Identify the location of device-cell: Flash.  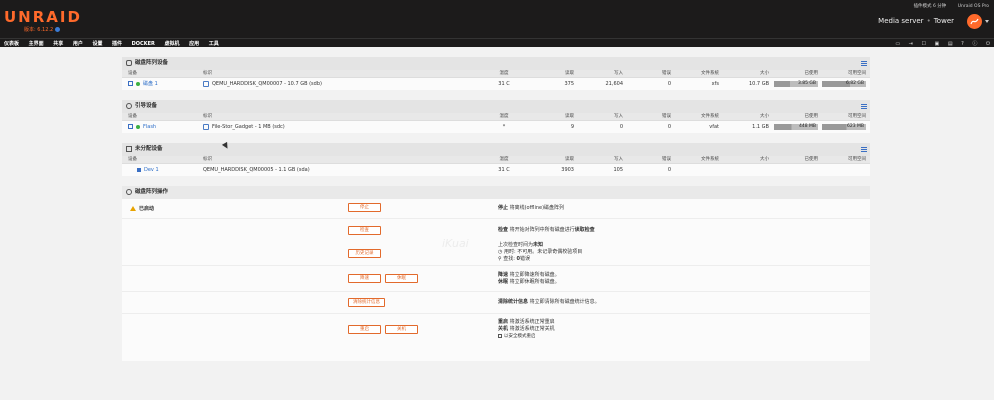
(142, 127).